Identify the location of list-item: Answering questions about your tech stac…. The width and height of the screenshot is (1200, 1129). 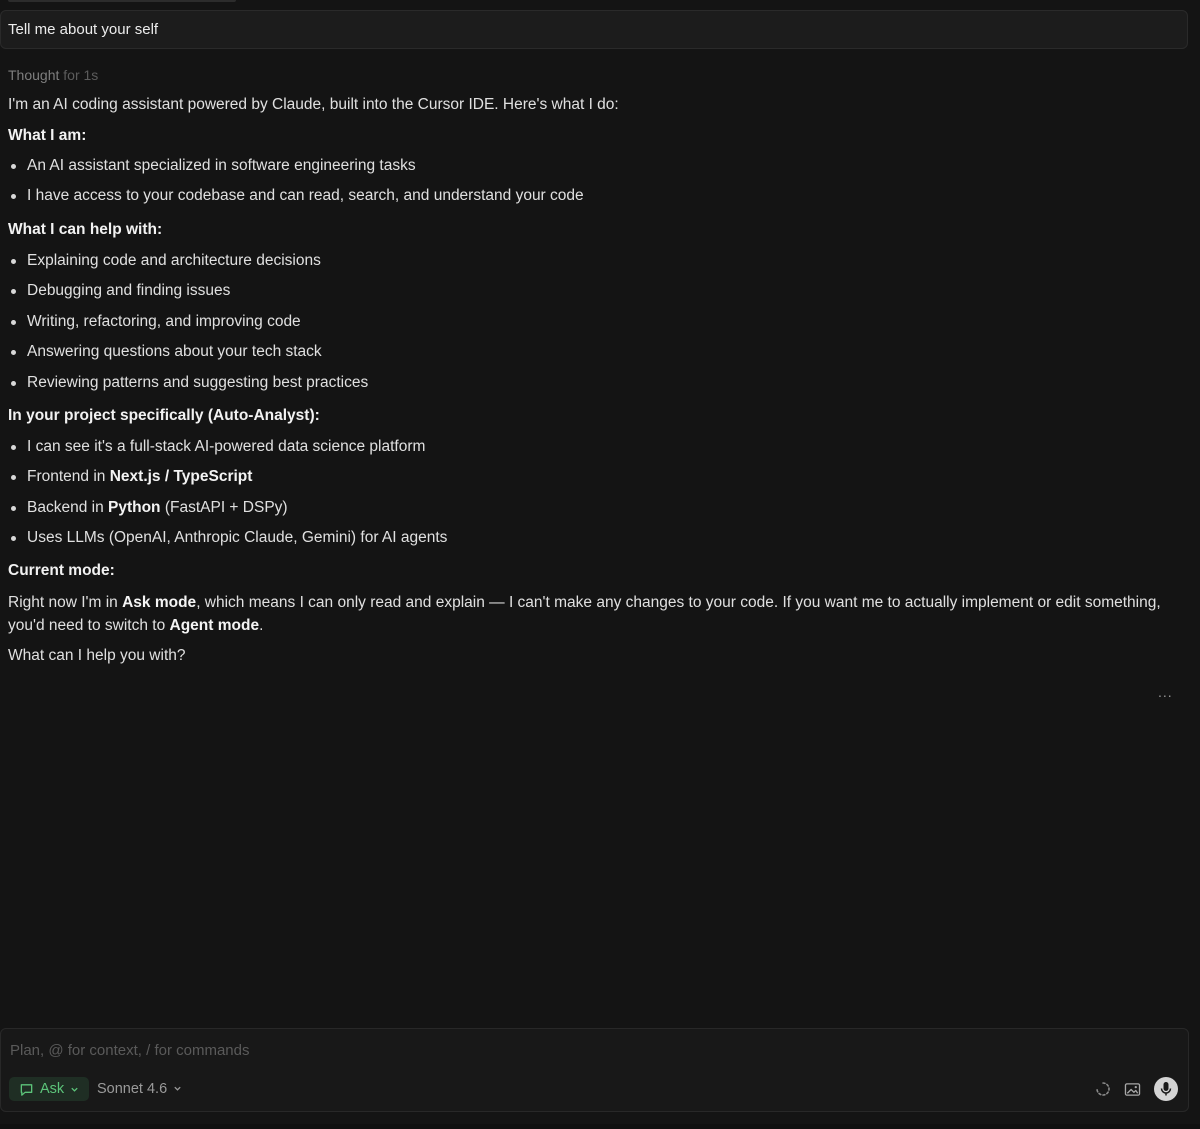
(165, 352).